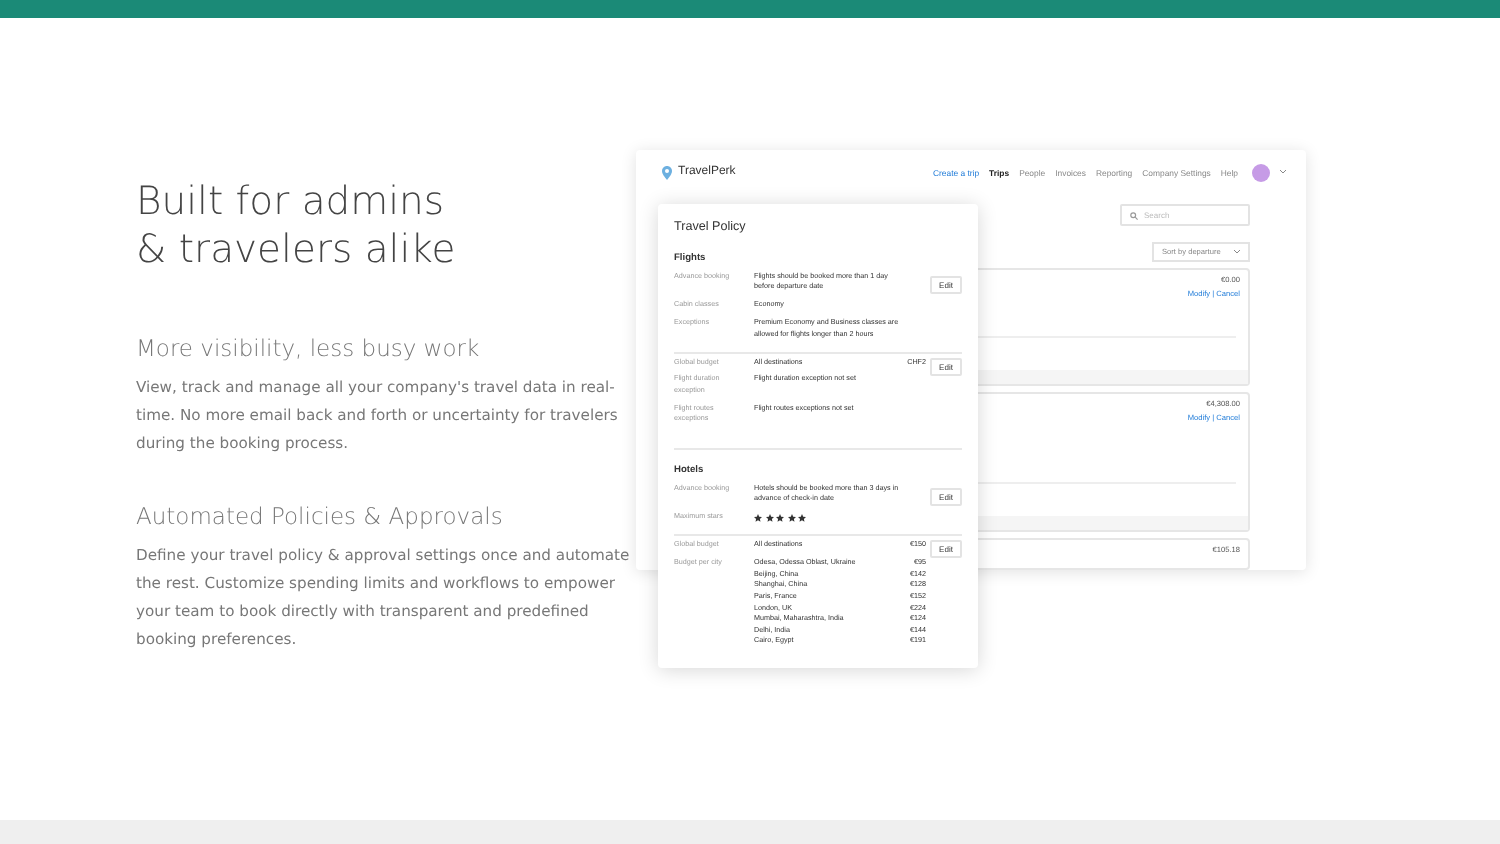  What do you see at coordinates (1134, 215) in the screenshot?
I see `search-icon` at bounding box center [1134, 215].